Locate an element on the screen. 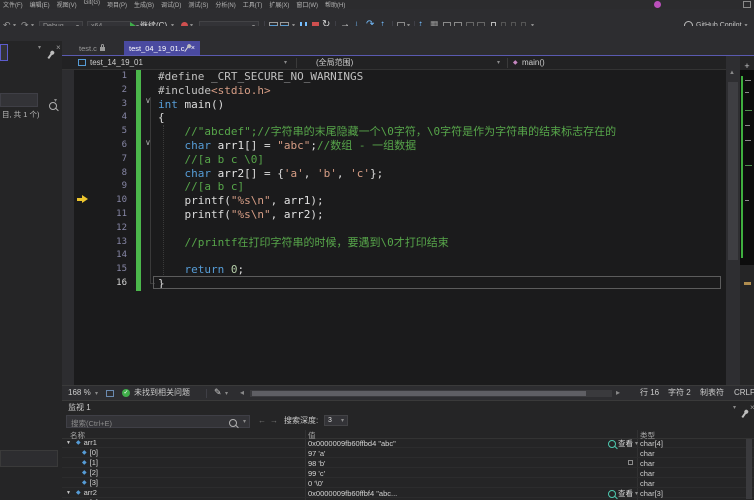 This screenshot has width=754, height=500. editor-vertical-scrollbar: ▲ is located at coordinates (733, 220).